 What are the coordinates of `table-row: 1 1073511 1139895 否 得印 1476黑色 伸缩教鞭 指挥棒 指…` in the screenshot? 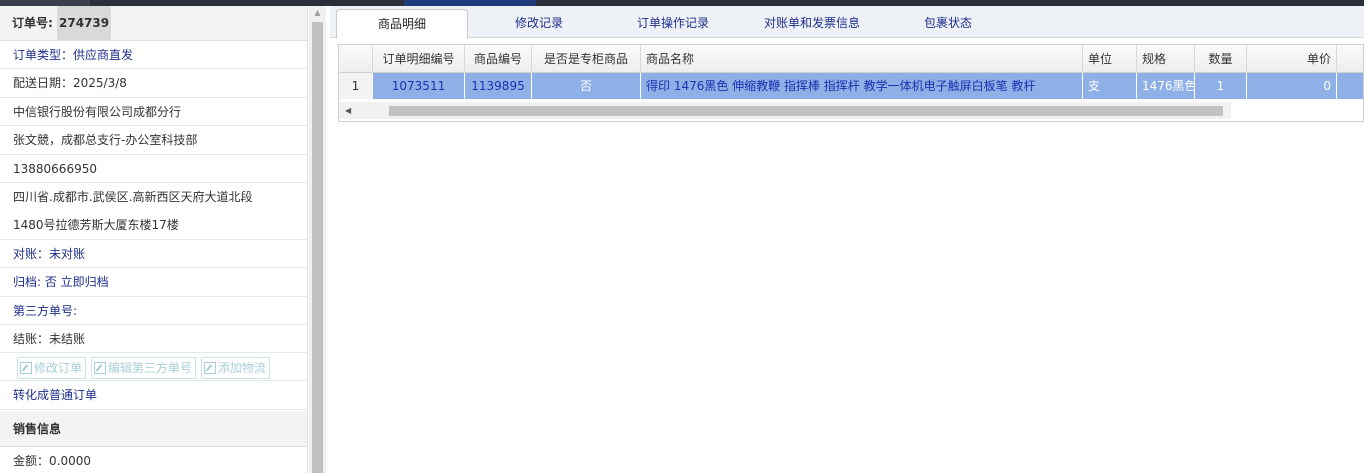 It's located at (851, 86).